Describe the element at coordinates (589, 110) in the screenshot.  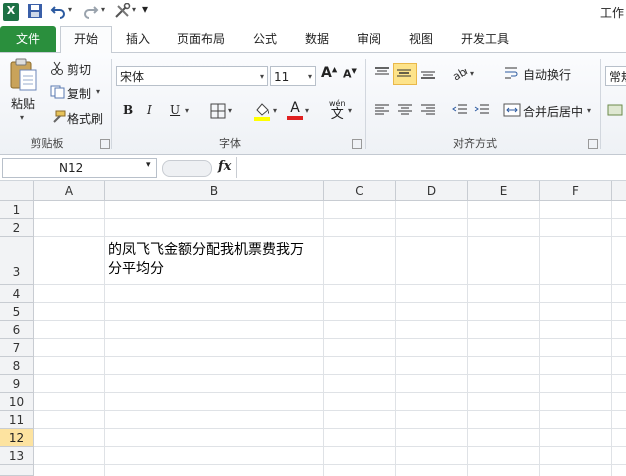
I see `merge-dropdown-icon: ▾` at that location.